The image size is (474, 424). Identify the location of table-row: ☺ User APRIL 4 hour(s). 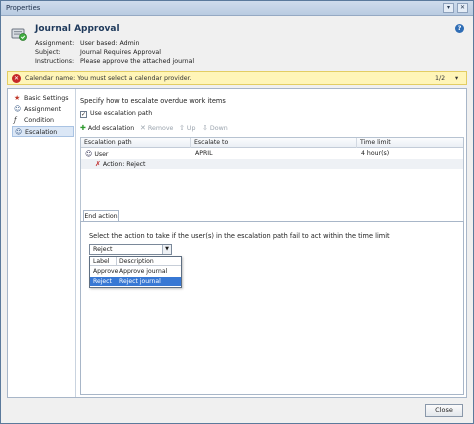
(272, 154).